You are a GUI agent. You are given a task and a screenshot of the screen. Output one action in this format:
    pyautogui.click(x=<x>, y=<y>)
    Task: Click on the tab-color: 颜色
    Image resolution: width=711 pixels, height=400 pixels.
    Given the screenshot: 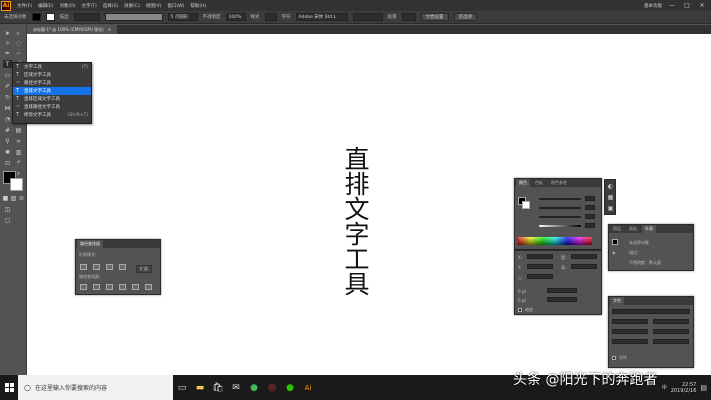 What is the action you would take?
    pyautogui.click(x=523, y=183)
    